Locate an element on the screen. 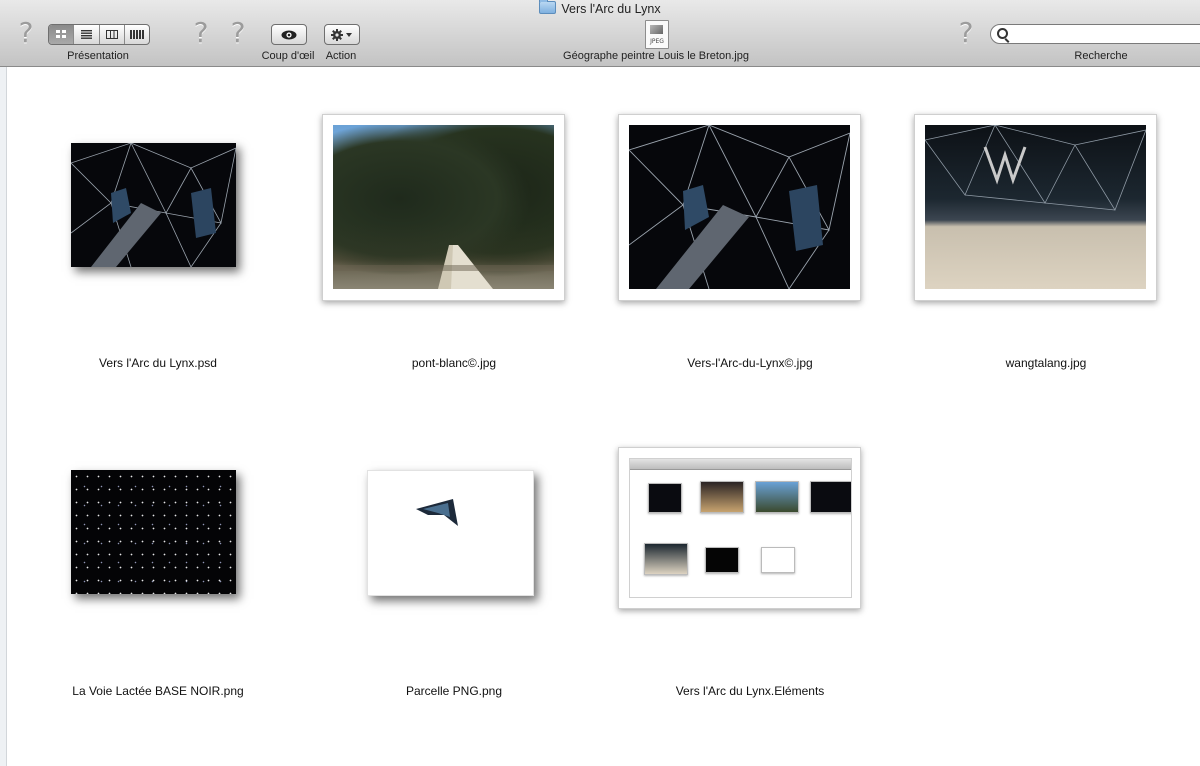 This screenshot has width=1200, height=766. action-button is located at coordinates (342, 34).